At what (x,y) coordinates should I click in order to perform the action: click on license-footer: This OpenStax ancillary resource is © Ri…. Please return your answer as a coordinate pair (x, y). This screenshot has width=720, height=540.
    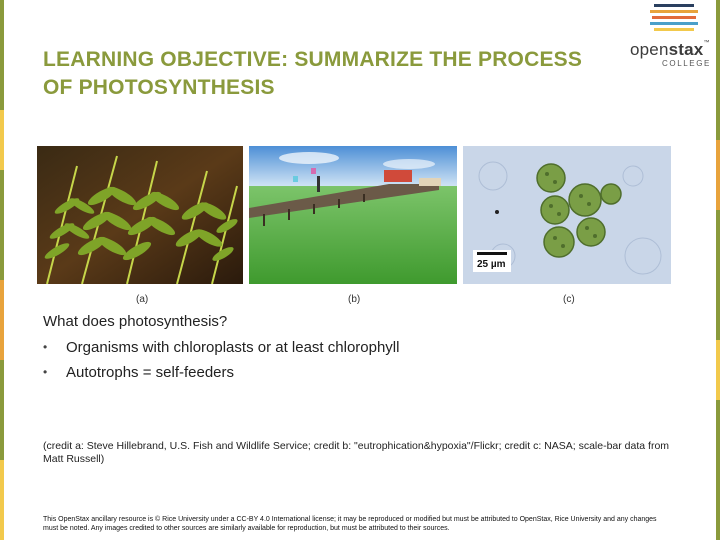
    Looking at the image, I should click on (350, 524).